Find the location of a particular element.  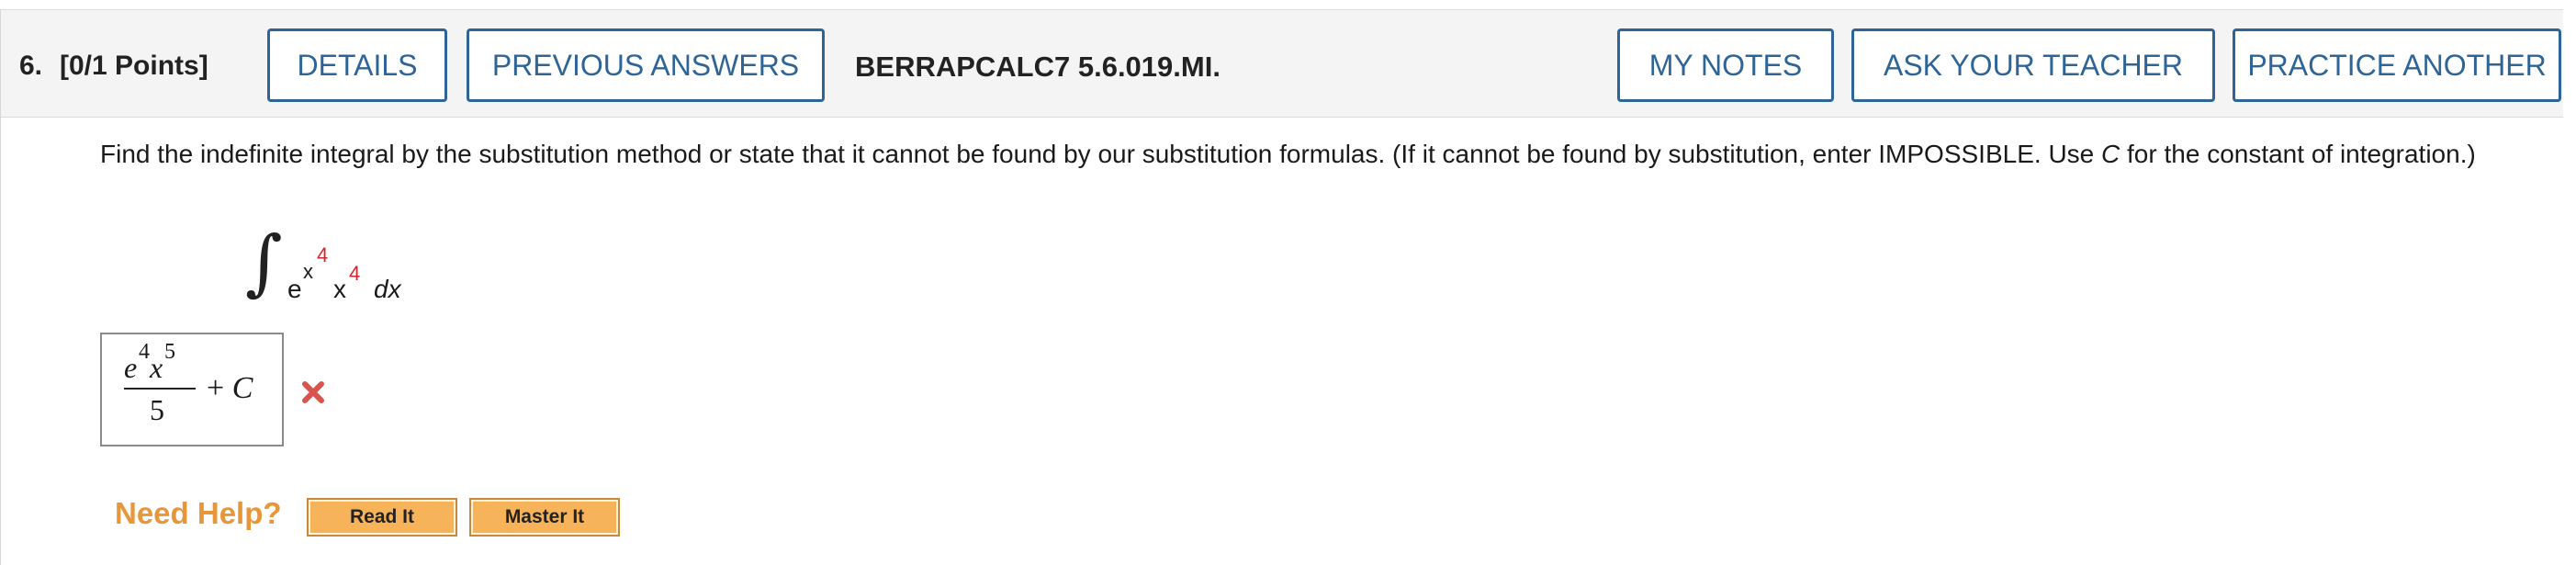

constant-symbol: C is located at coordinates (2110, 154).